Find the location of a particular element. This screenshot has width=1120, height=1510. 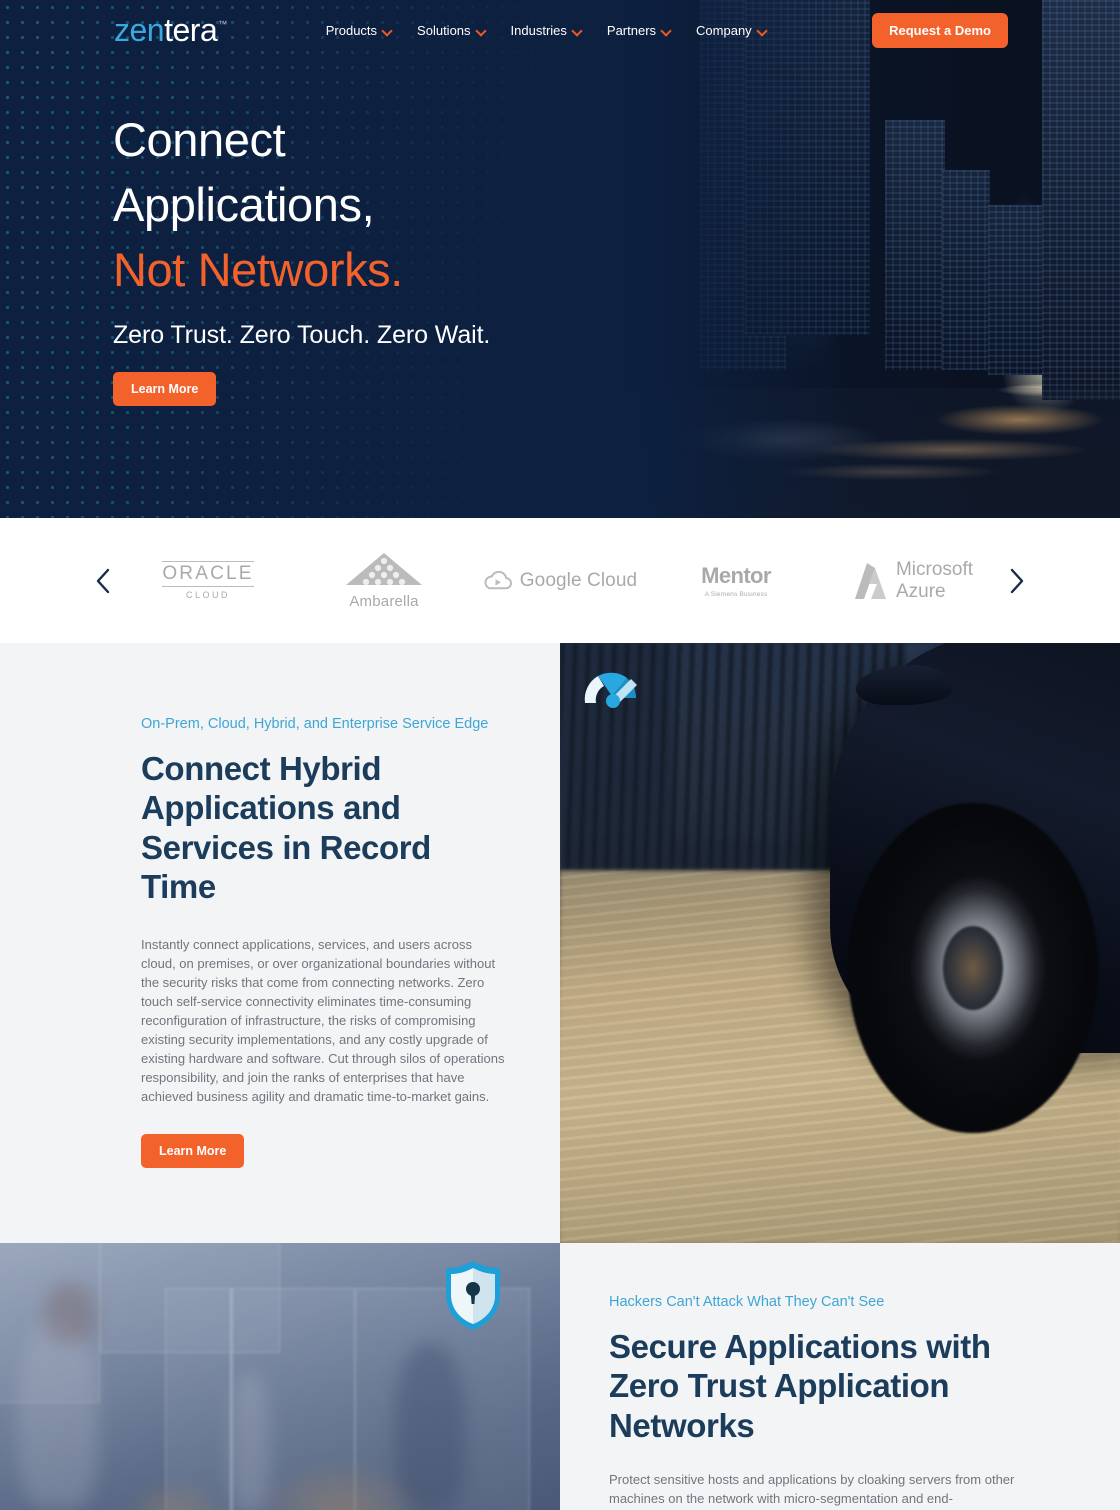

request-demo-button: Request a Demo is located at coordinates (940, 30).